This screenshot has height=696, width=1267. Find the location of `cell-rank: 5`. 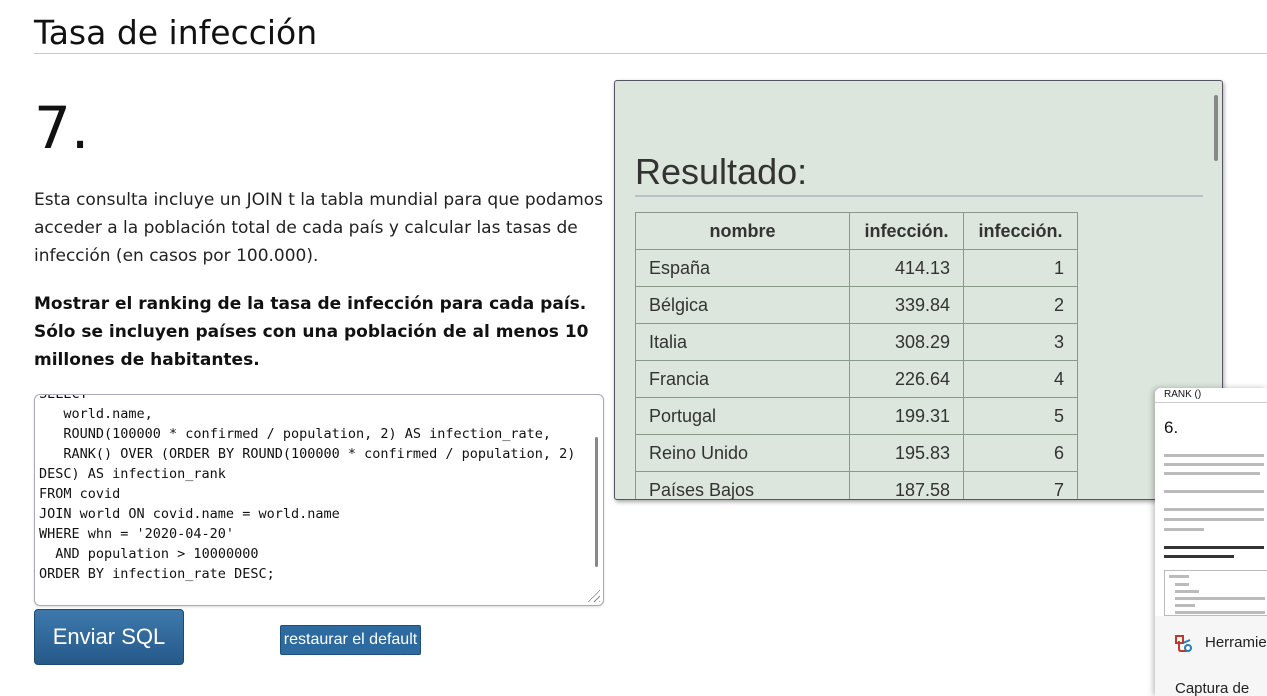

cell-rank: 5 is located at coordinates (1020, 416).